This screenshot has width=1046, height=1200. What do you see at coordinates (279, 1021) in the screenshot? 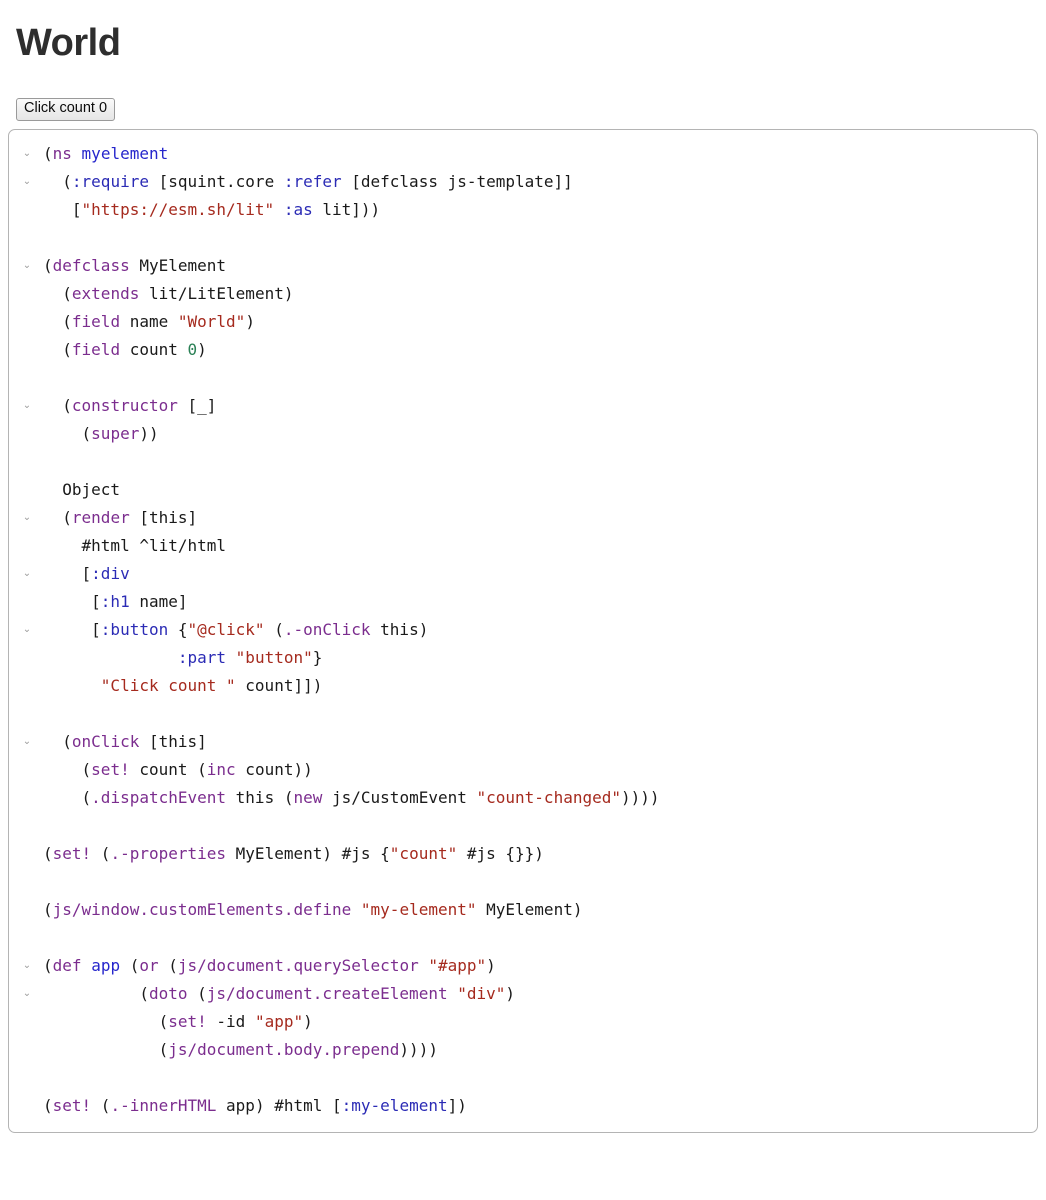
I see `code-token-str: "app"` at bounding box center [279, 1021].